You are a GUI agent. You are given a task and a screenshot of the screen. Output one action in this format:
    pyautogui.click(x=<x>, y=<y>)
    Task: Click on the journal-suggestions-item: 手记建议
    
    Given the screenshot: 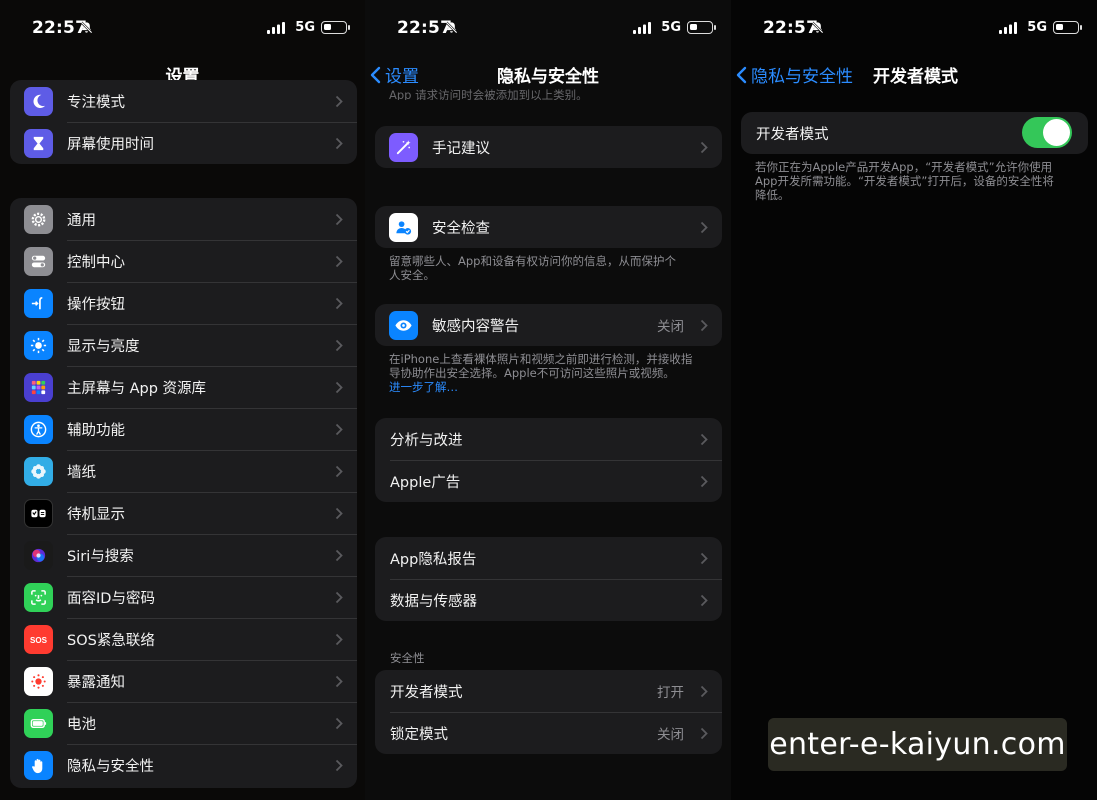 What is the action you would take?
    pyautogui.click(x=548, y=147)
    